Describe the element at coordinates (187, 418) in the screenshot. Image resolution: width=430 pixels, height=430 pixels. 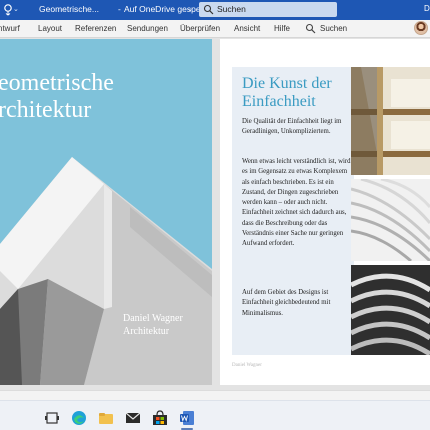
I see `word-icon` at that location.